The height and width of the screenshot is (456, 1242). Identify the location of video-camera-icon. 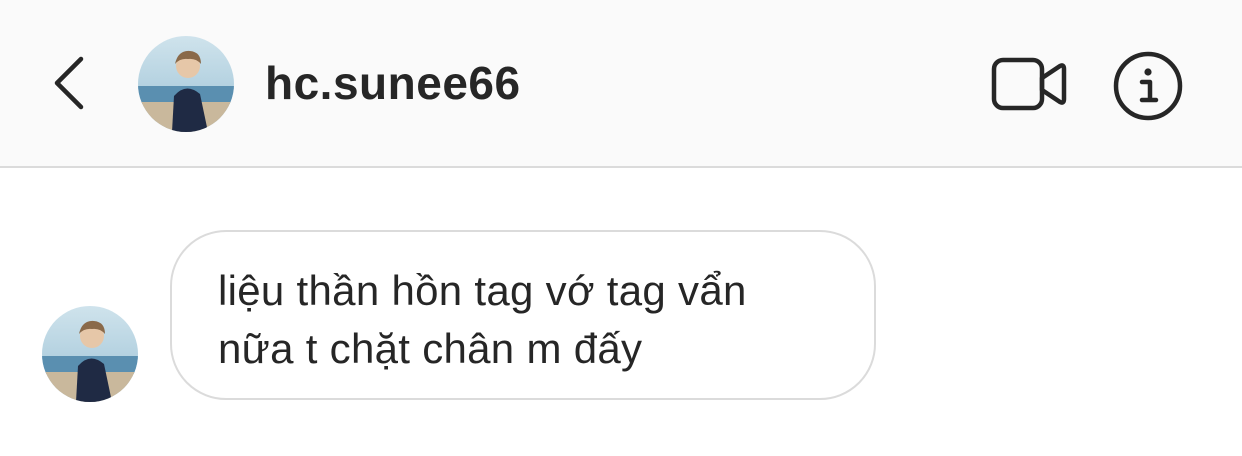
(1029, 84).